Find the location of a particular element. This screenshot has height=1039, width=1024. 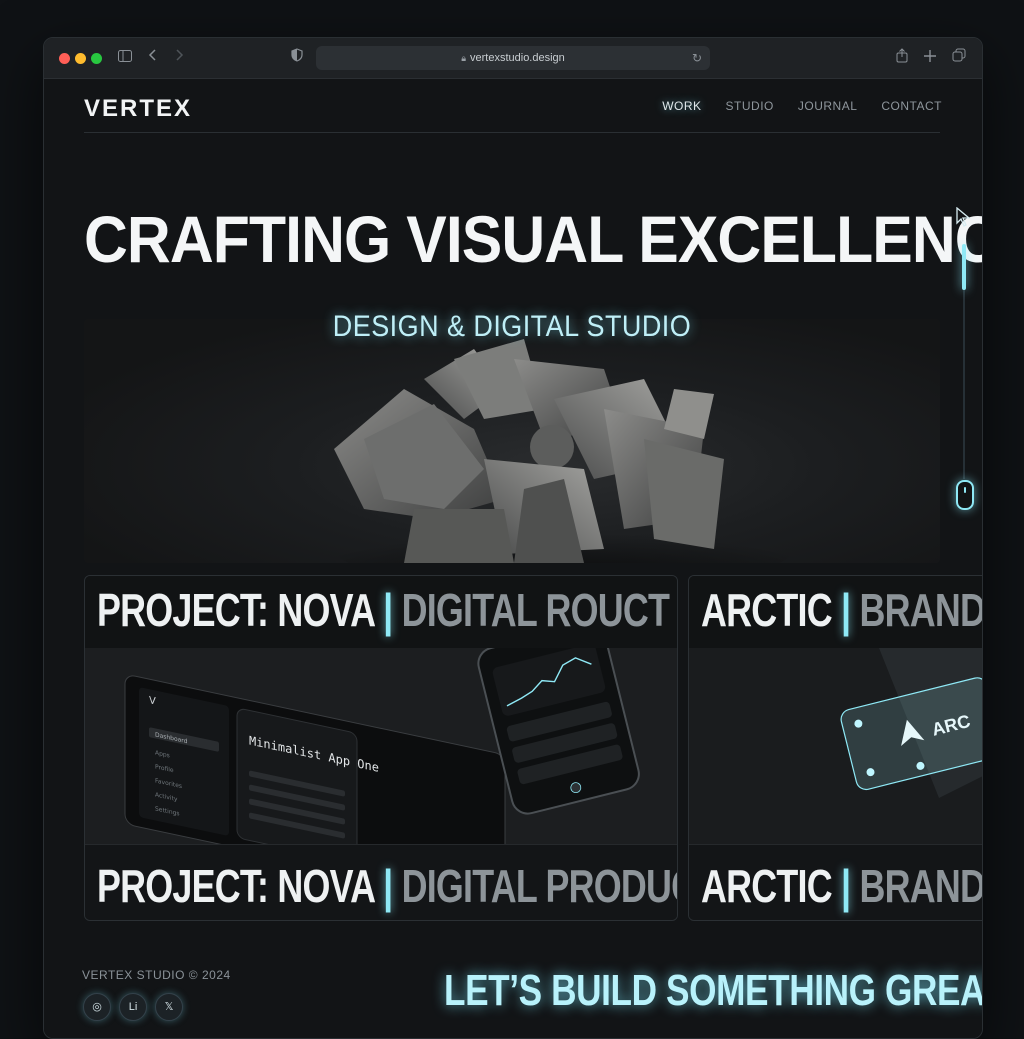

close-window-button is located at coordinates (64, 58).